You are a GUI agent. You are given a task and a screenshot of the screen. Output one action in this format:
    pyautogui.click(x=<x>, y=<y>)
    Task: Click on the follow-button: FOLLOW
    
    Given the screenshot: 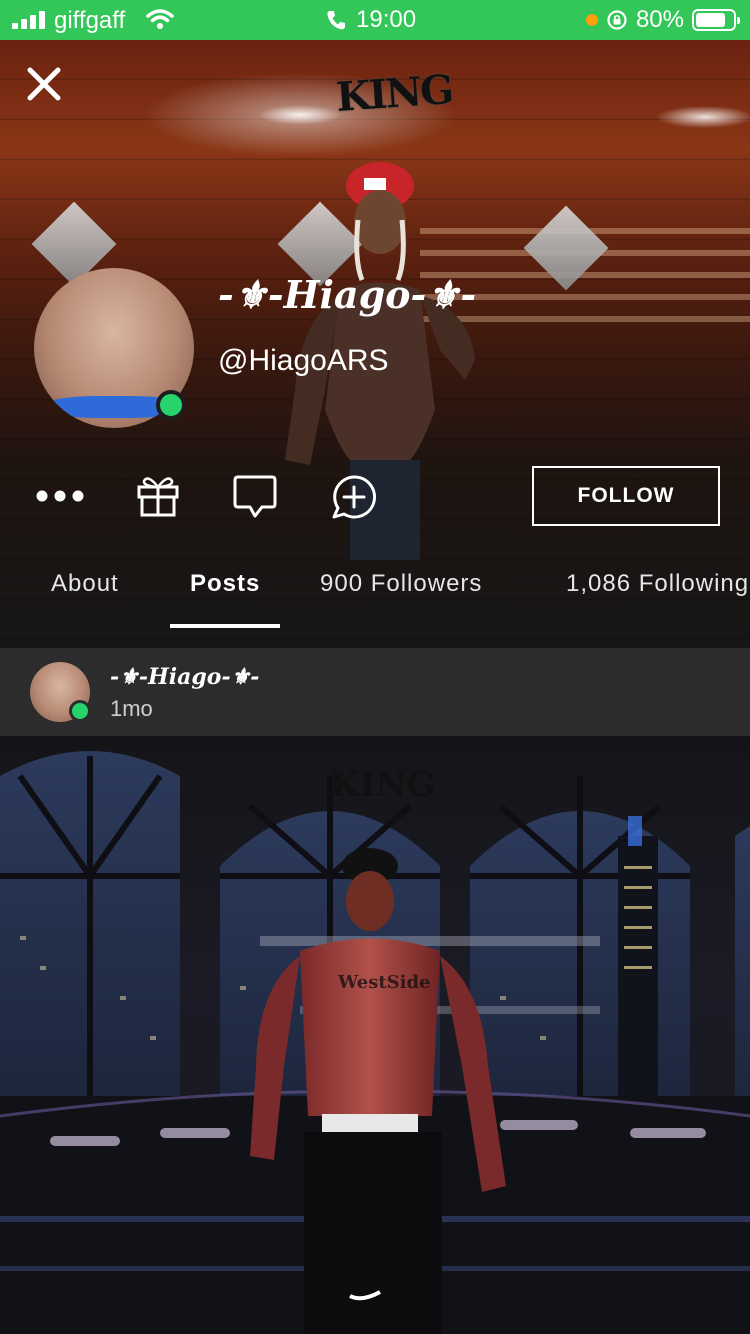 What is the action you would take?
    pyautogui.click(x=626, y=496)
    